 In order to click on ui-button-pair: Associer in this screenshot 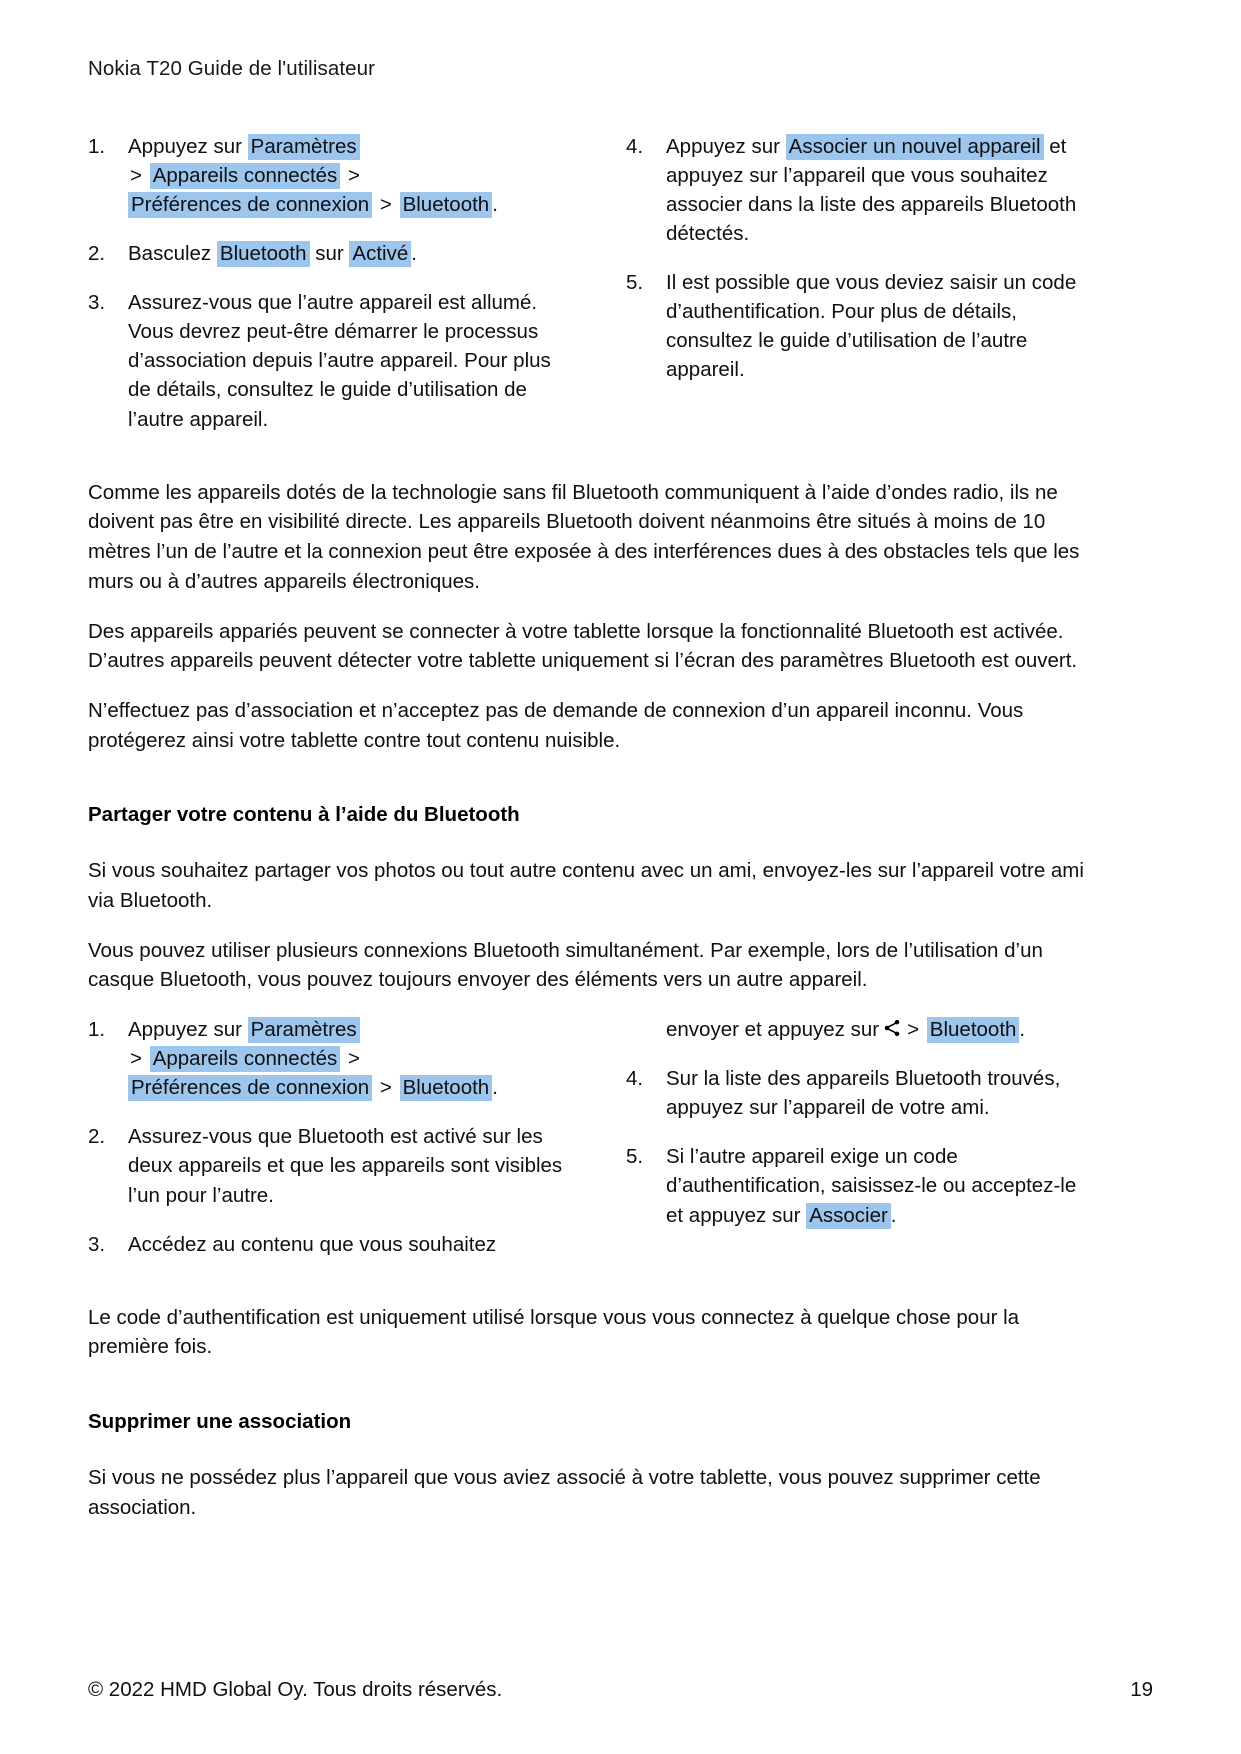, I will do `click(848, 1215)`.